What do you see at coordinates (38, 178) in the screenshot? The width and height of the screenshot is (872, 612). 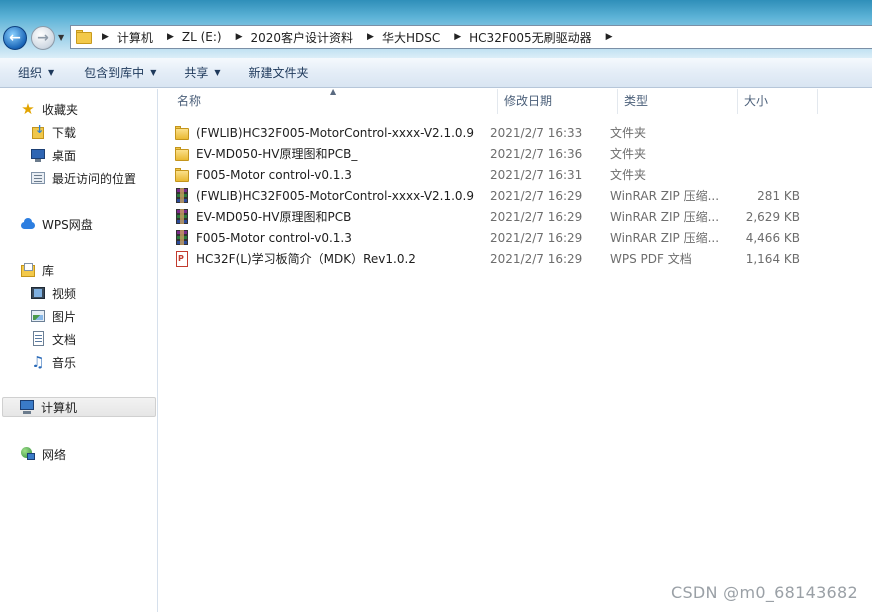 I see `recent-places-icon` at bounding box center [38, 178].